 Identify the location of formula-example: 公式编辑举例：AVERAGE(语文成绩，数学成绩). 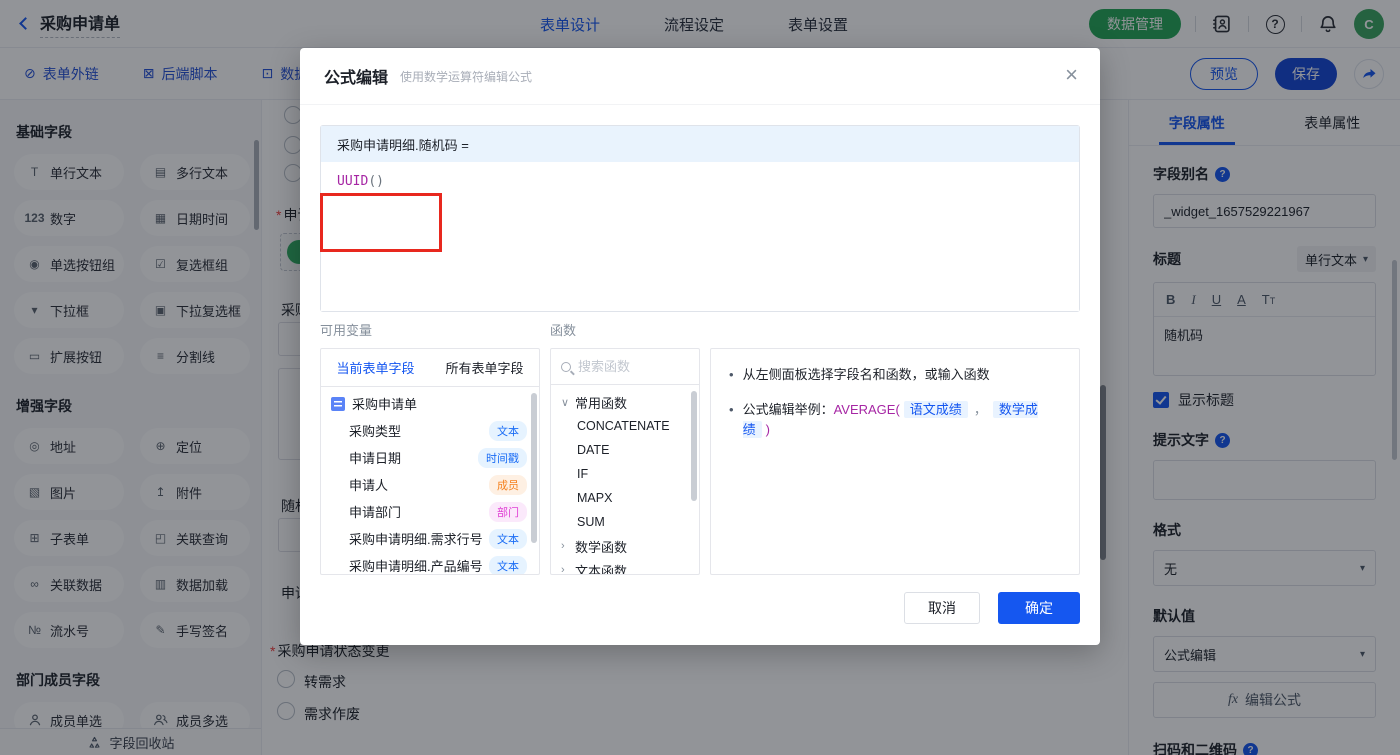
(890, 419).